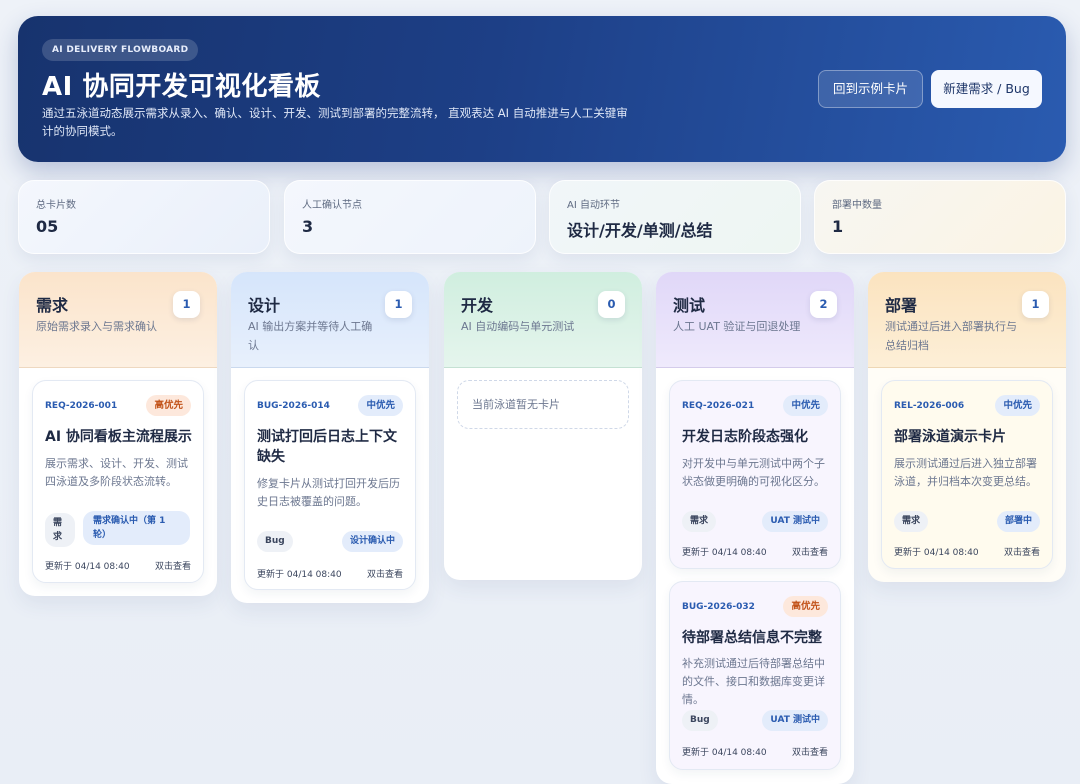 The height and width of the screenshot is (784, 1080). What do you see at coordinates (144, 217) in the screenshot?
I see `stat-total-cards: 总卡片数 05` at bounding box center [144, 217].